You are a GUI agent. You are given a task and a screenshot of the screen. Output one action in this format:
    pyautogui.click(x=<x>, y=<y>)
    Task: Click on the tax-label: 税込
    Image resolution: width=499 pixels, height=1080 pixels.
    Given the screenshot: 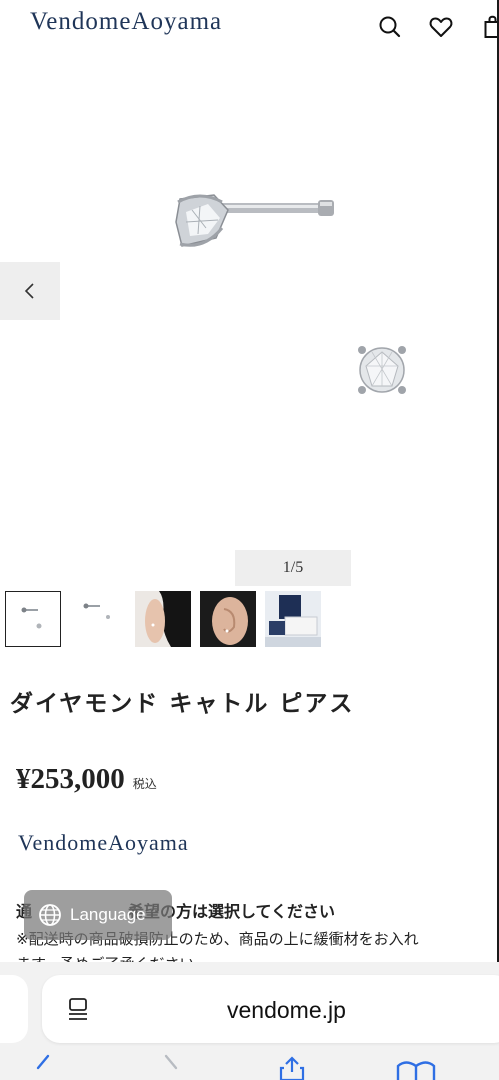 What is the action you would take?
    pyautogui.click(x=144, y=784)
    